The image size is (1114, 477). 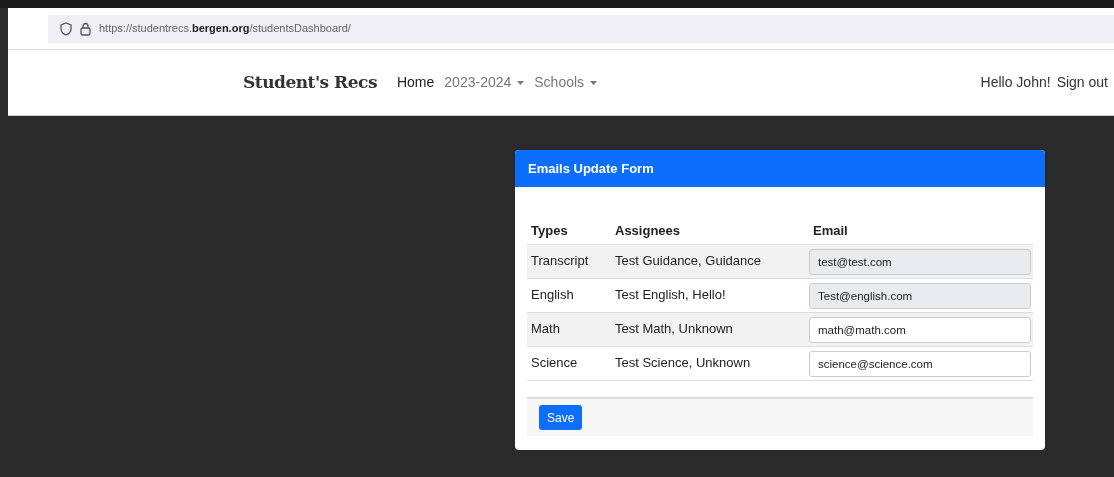 What do you see at coordinates (1015, 82) in the screenshot?
I see `greeting-text: Hello John!` at bounding box center [1015, 82].